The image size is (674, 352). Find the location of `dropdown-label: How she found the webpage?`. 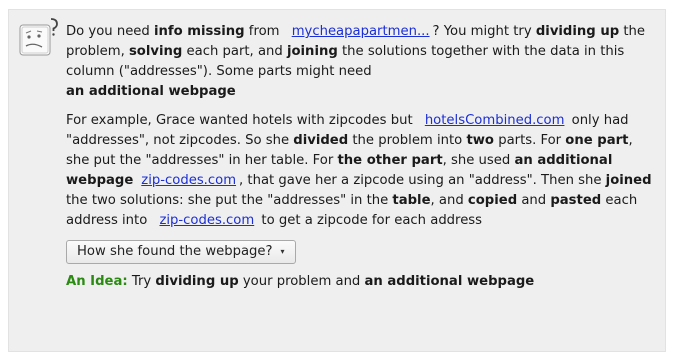

dropdown-label: How she found the webpage? is located at coordinates (175, 251).